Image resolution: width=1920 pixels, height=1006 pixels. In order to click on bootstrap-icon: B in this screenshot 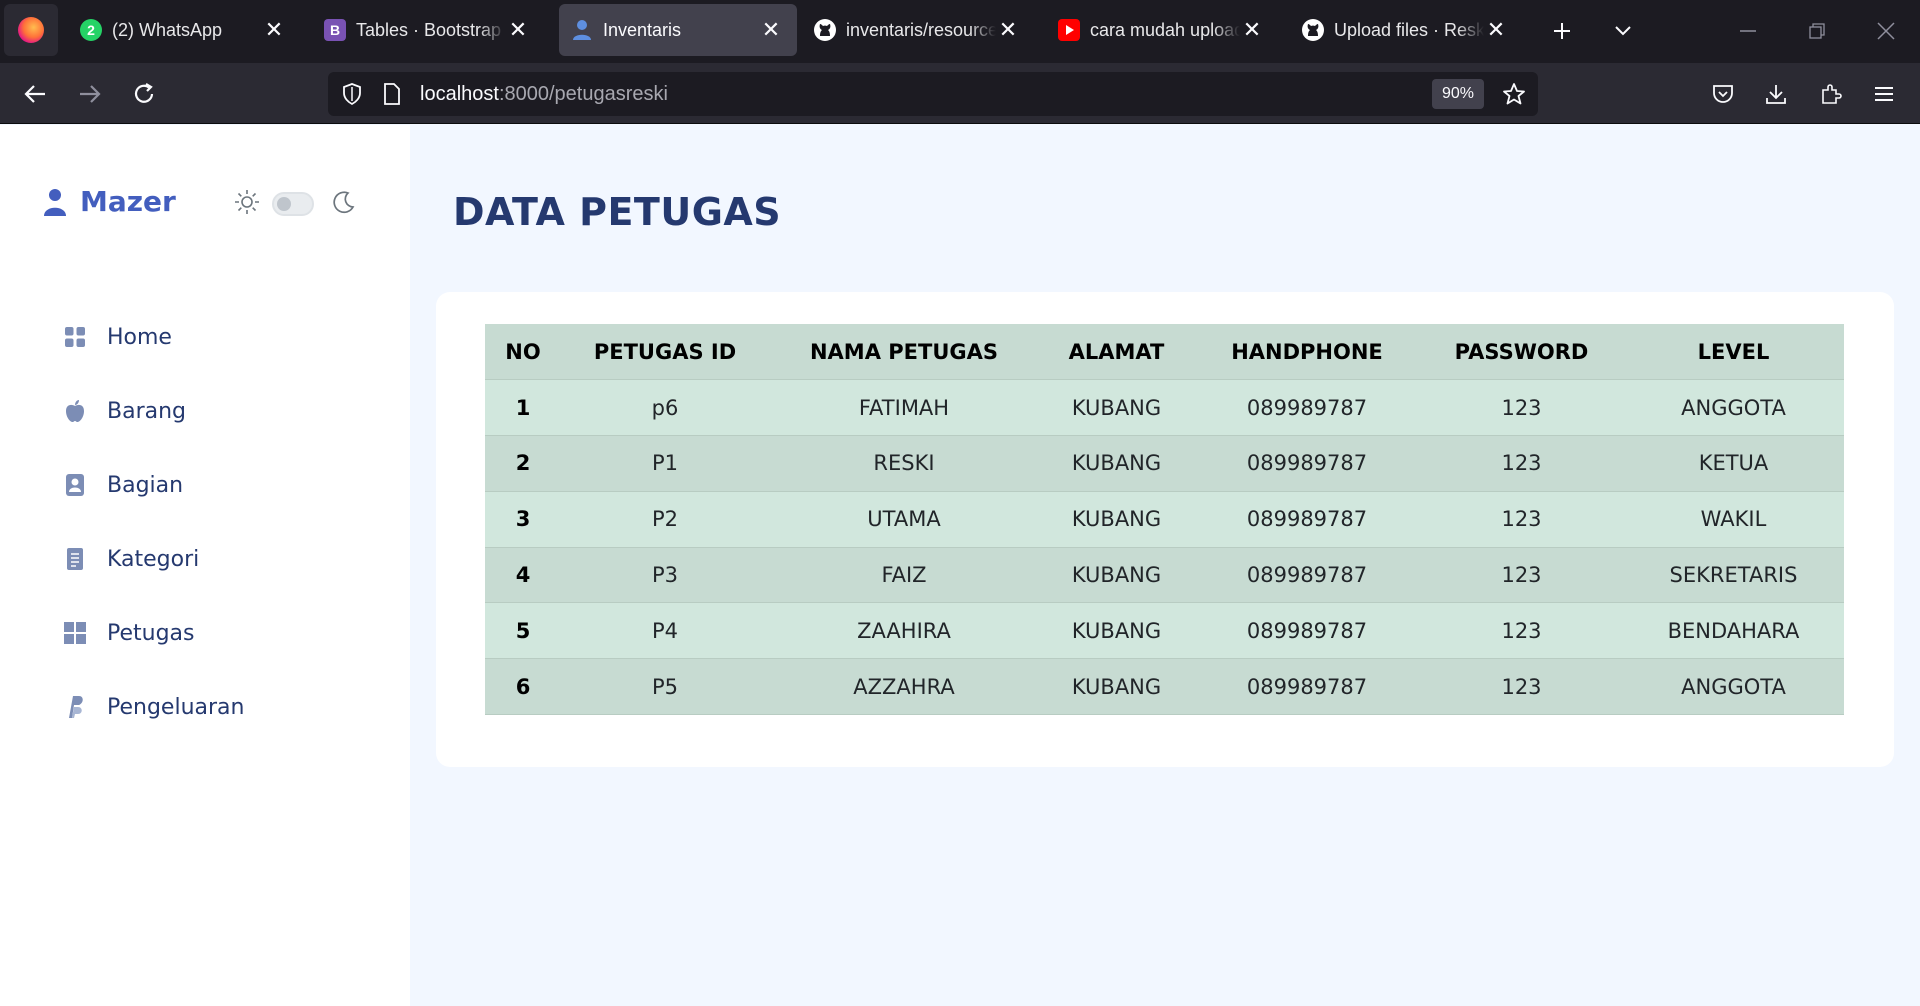, I will do `click(335, 30)`.